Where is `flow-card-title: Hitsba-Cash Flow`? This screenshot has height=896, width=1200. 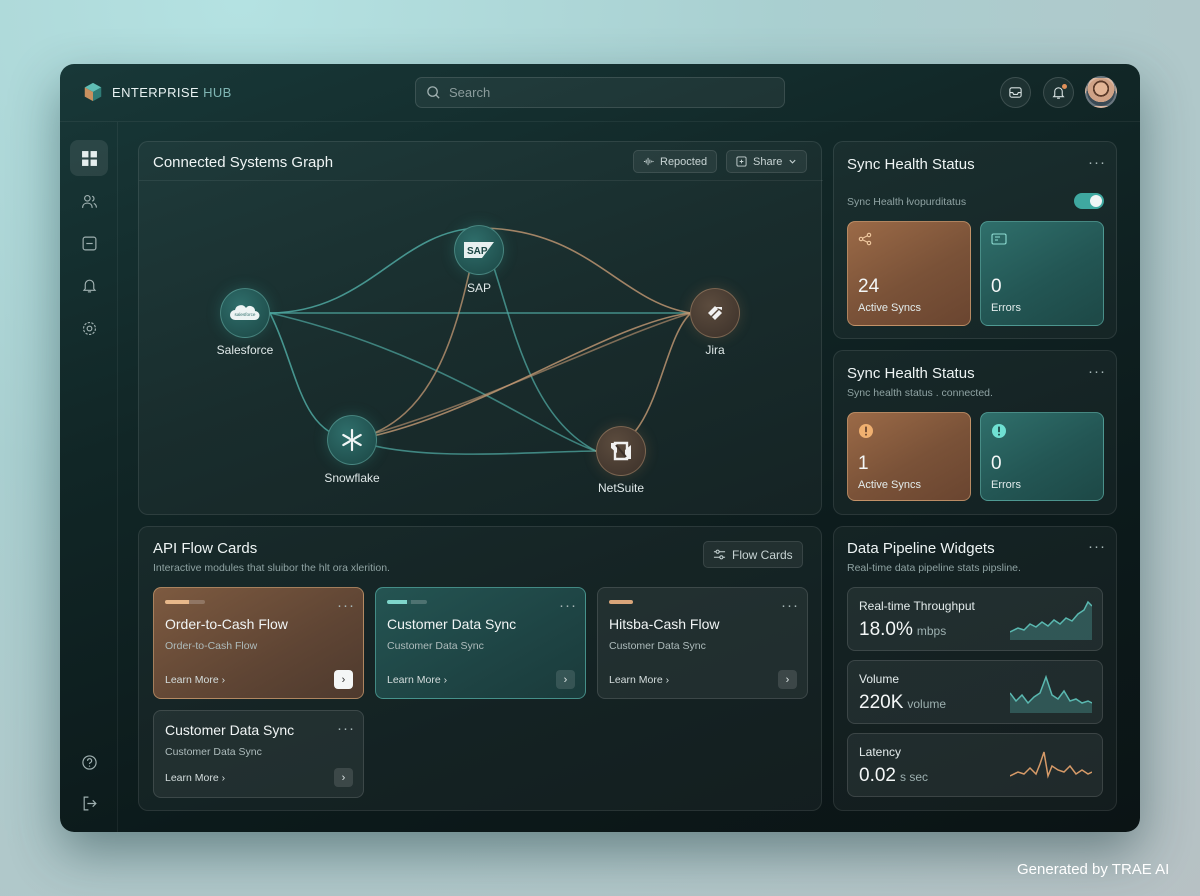
flow-card-title: Hitsba-Cash Flow is located at coordinates (664, 624).